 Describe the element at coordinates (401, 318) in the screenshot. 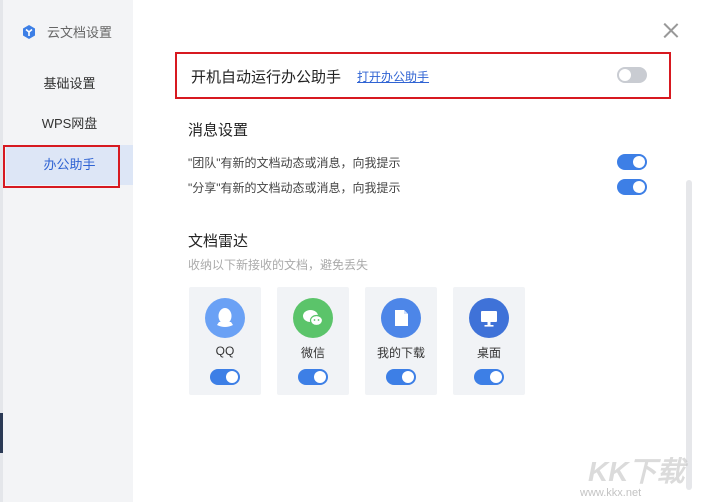

I see `download-file-icon` at that location.